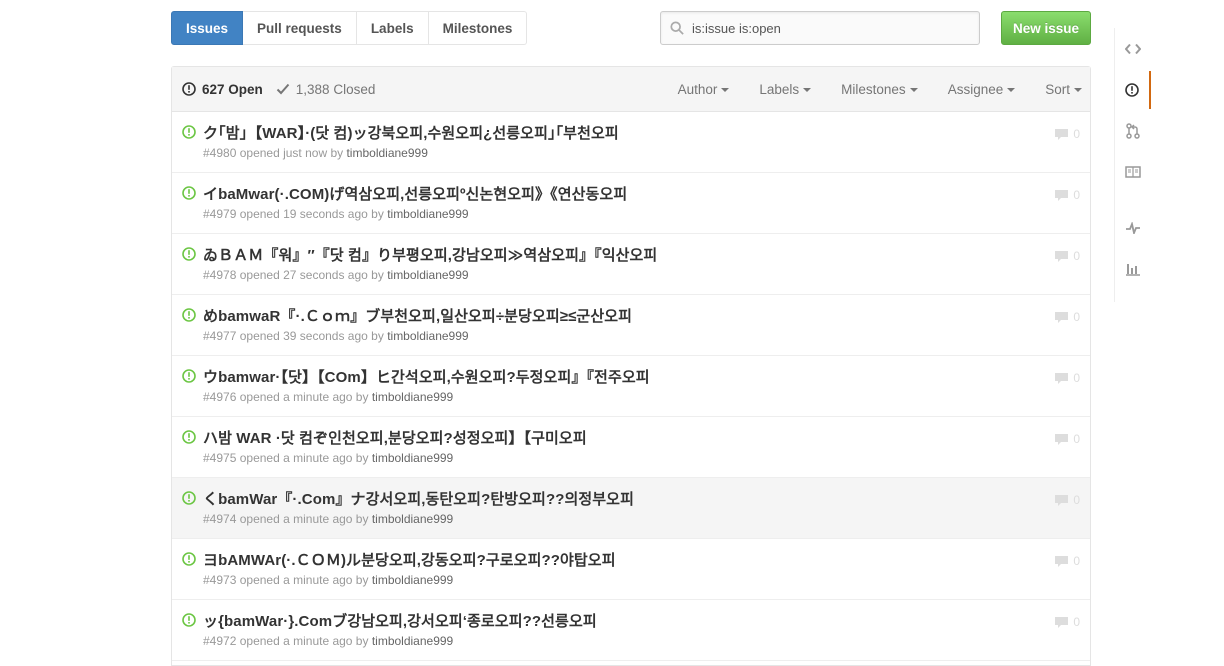  I want to click on author-filter: Author, so click(704, 89).